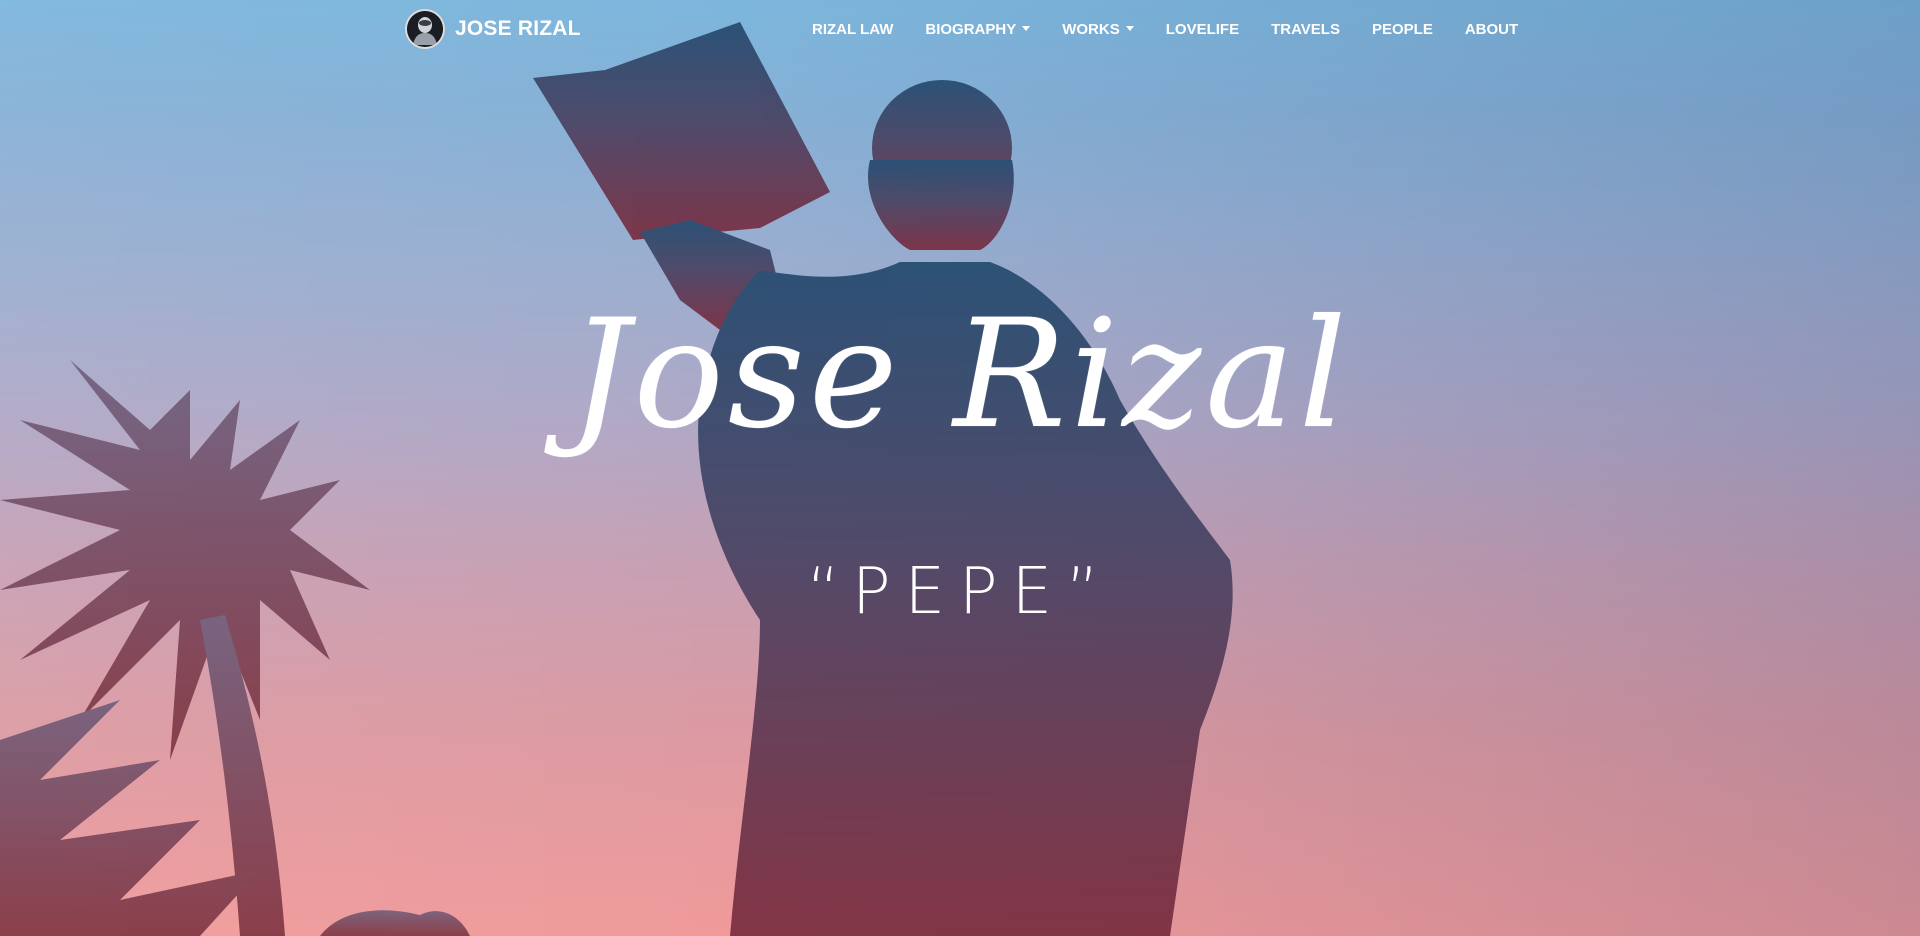  I want to click on nav-item-travels: TRAVELS, so click(1305, 29).